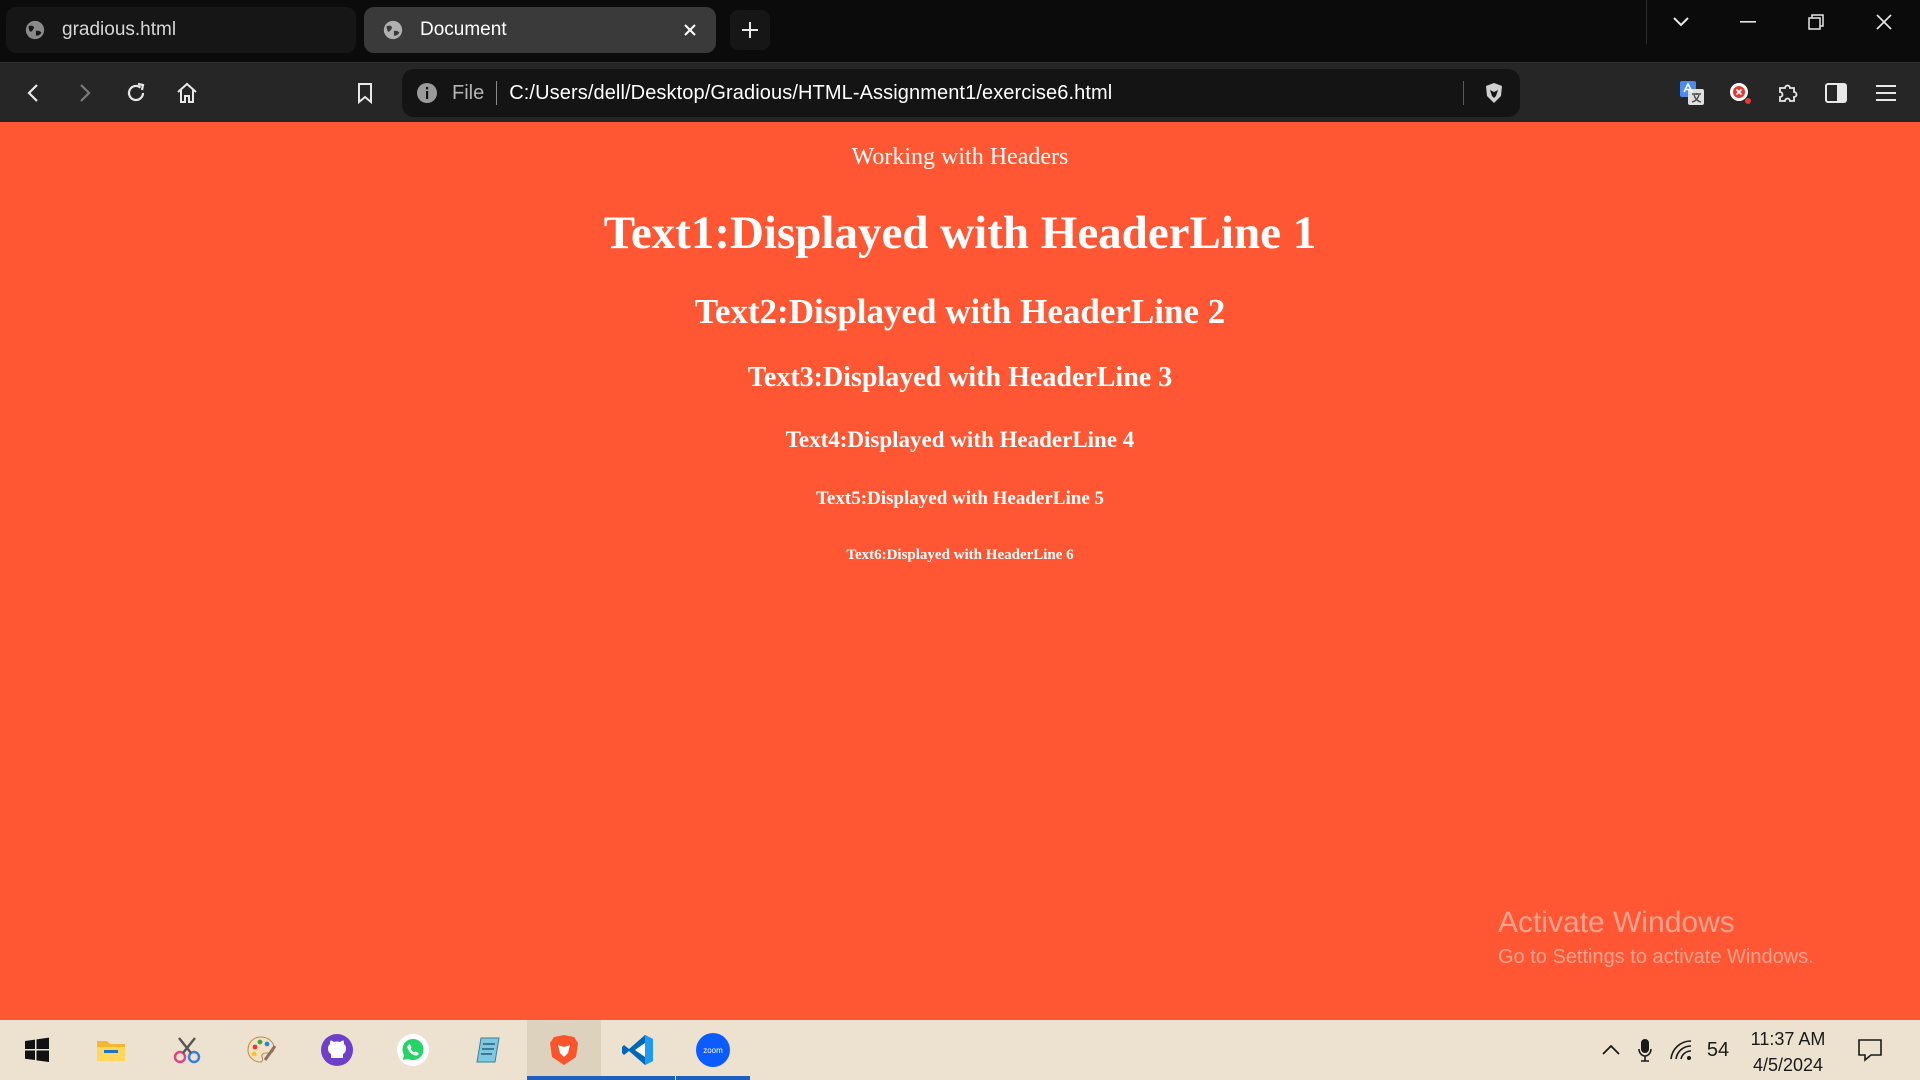  Describe the element at coordinates (427, 93) in the screenshot. I see `info-icon` at that location.